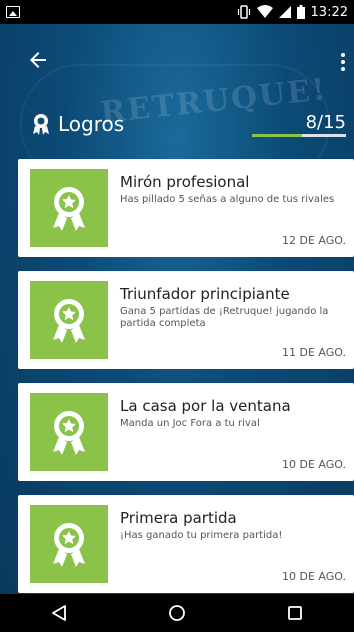 The height and width of the screenshot is (632, 354). Describe the element at coordinates (177, 12) in the screenshot. I see `status-bar: 13:22` at that location.